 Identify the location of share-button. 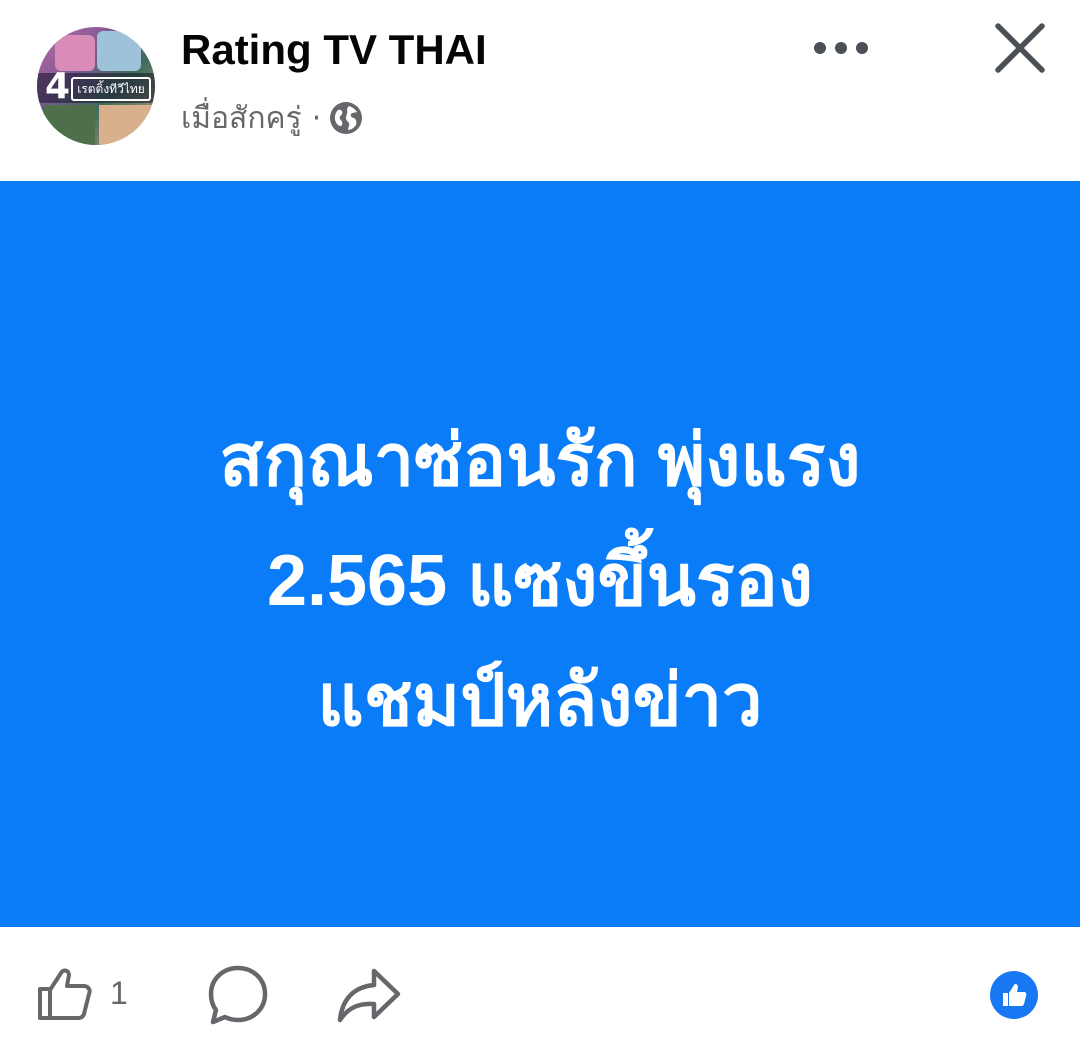
(369, 995).